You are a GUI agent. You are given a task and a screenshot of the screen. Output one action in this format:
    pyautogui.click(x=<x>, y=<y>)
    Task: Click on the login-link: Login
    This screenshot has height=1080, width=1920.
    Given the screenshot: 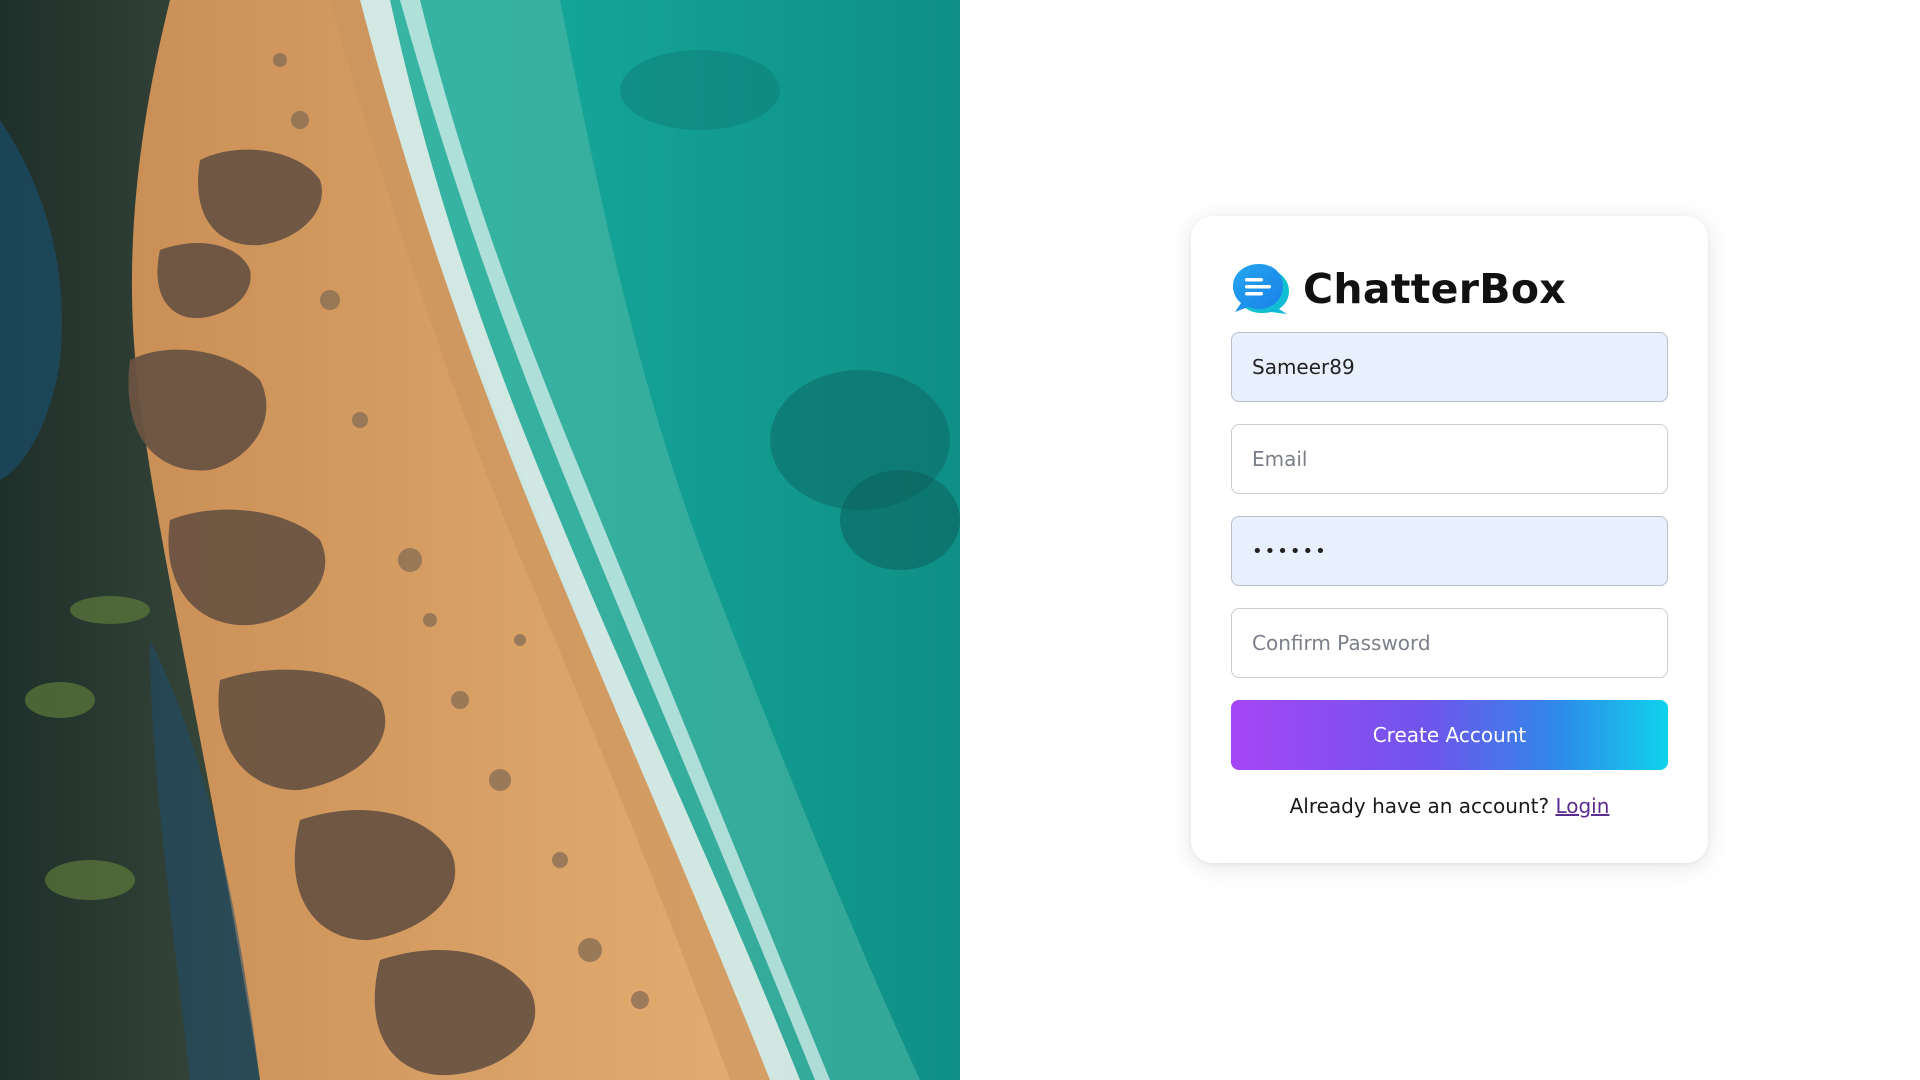 What is the action you would take?
    pyautogui.click(x=1582, y=806)
    